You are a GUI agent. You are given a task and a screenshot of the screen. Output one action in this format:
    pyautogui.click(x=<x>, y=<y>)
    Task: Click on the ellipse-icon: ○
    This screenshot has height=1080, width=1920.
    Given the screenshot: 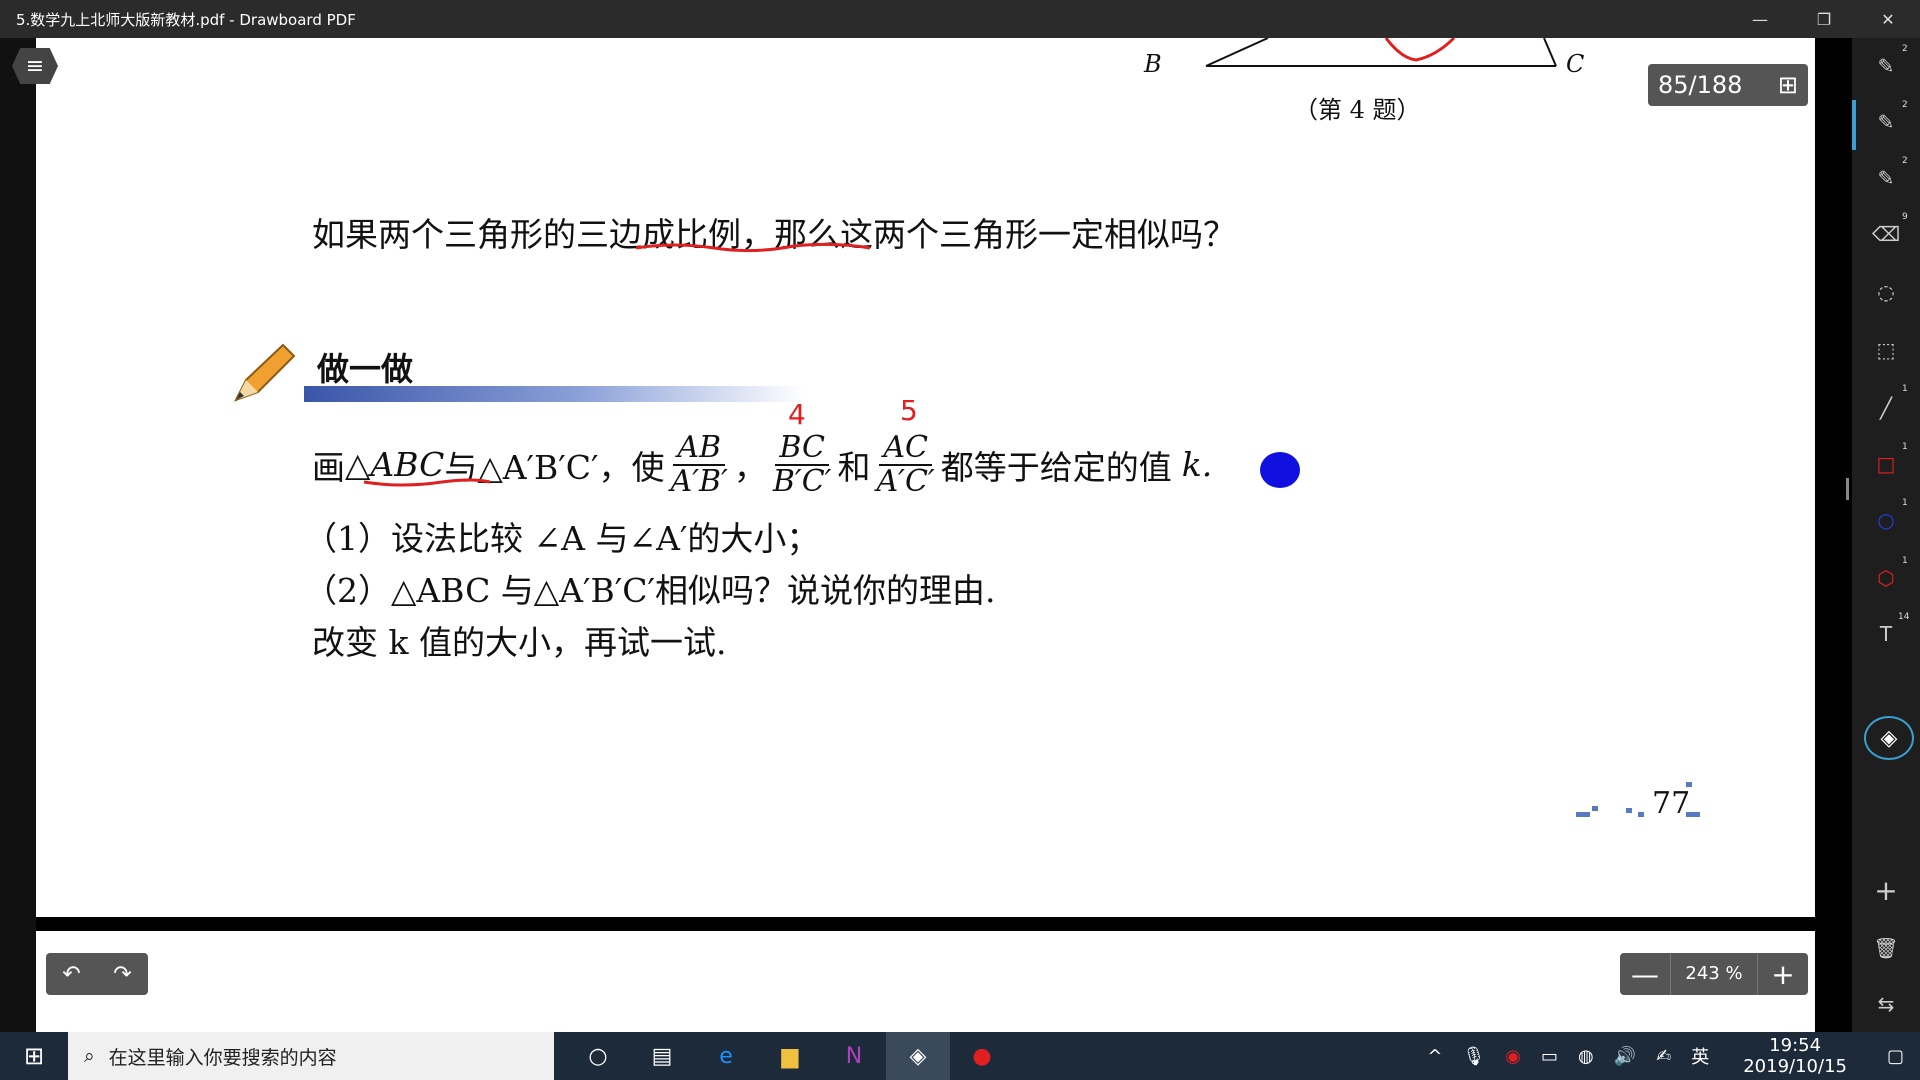 What is the action you would take?
    pyautogui.click(x=1886, y=520)
    